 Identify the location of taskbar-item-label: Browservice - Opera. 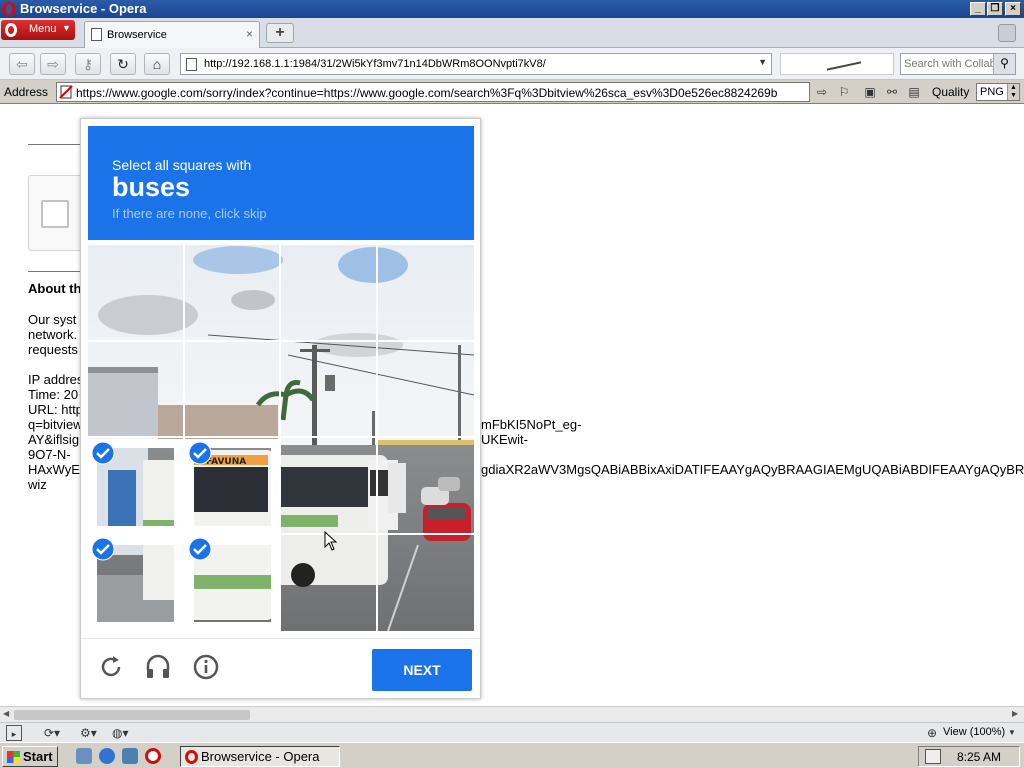
(260, 756).